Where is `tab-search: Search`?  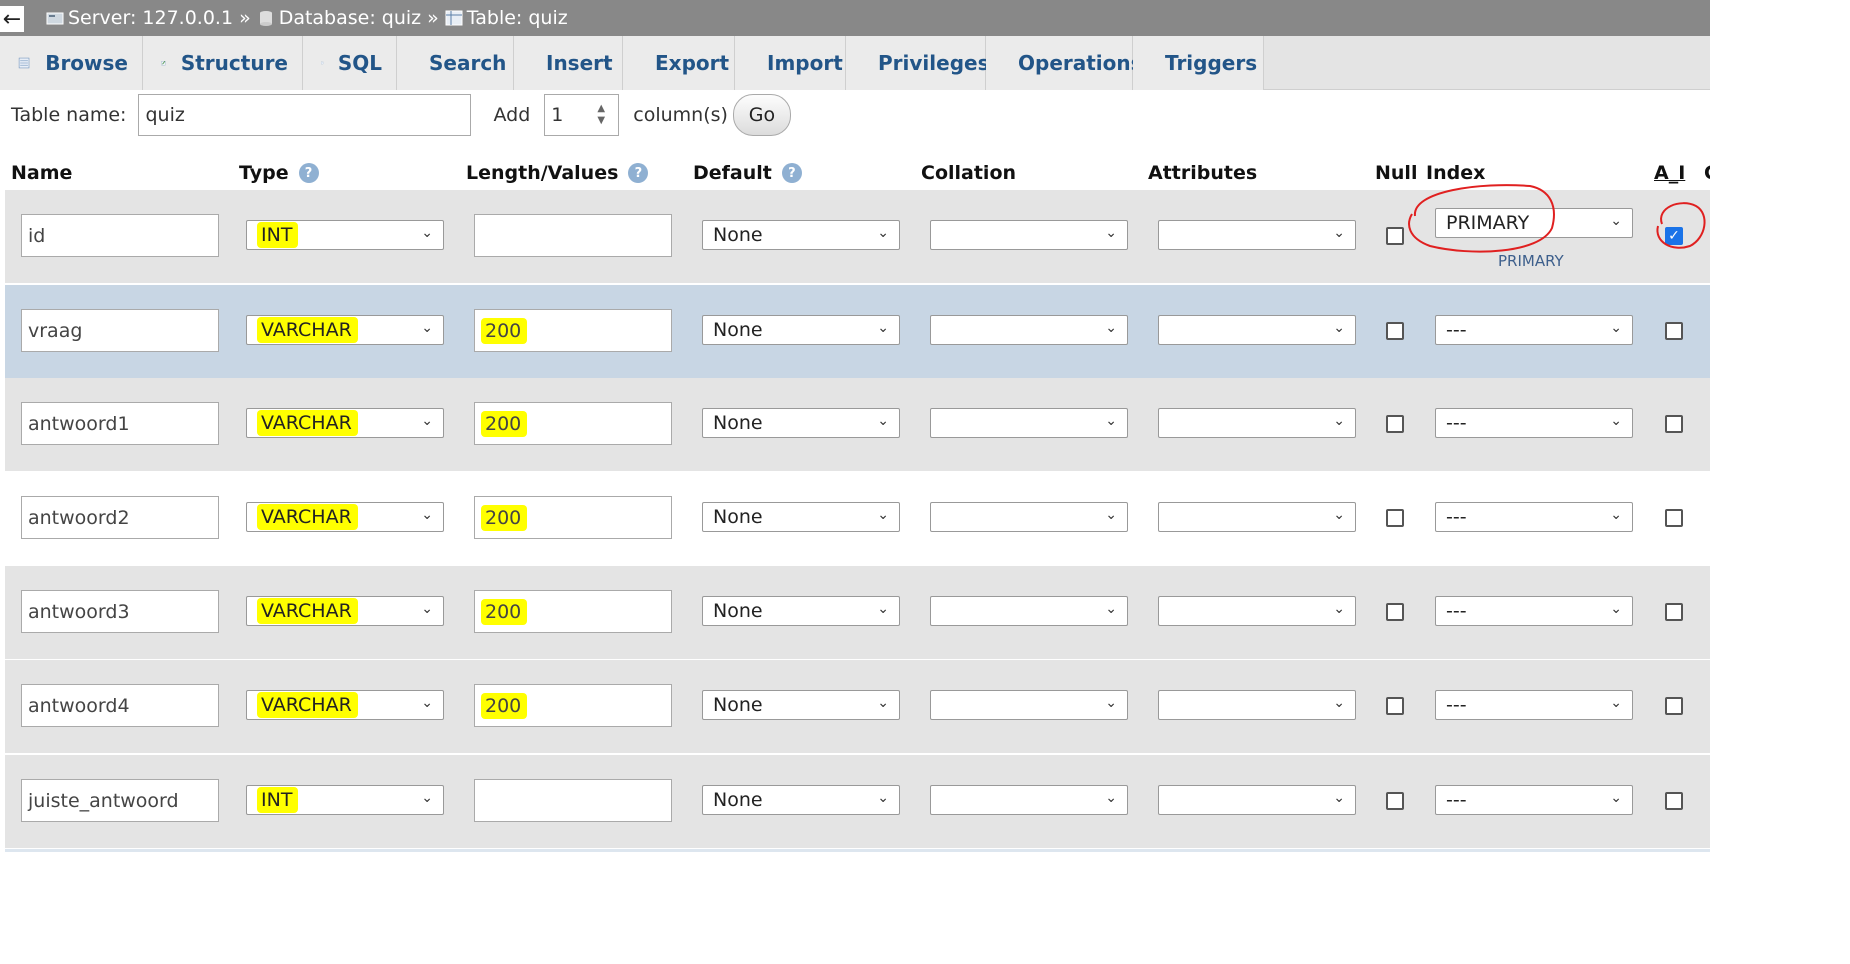
tab-search: Search is located at coordinates (455, 63).